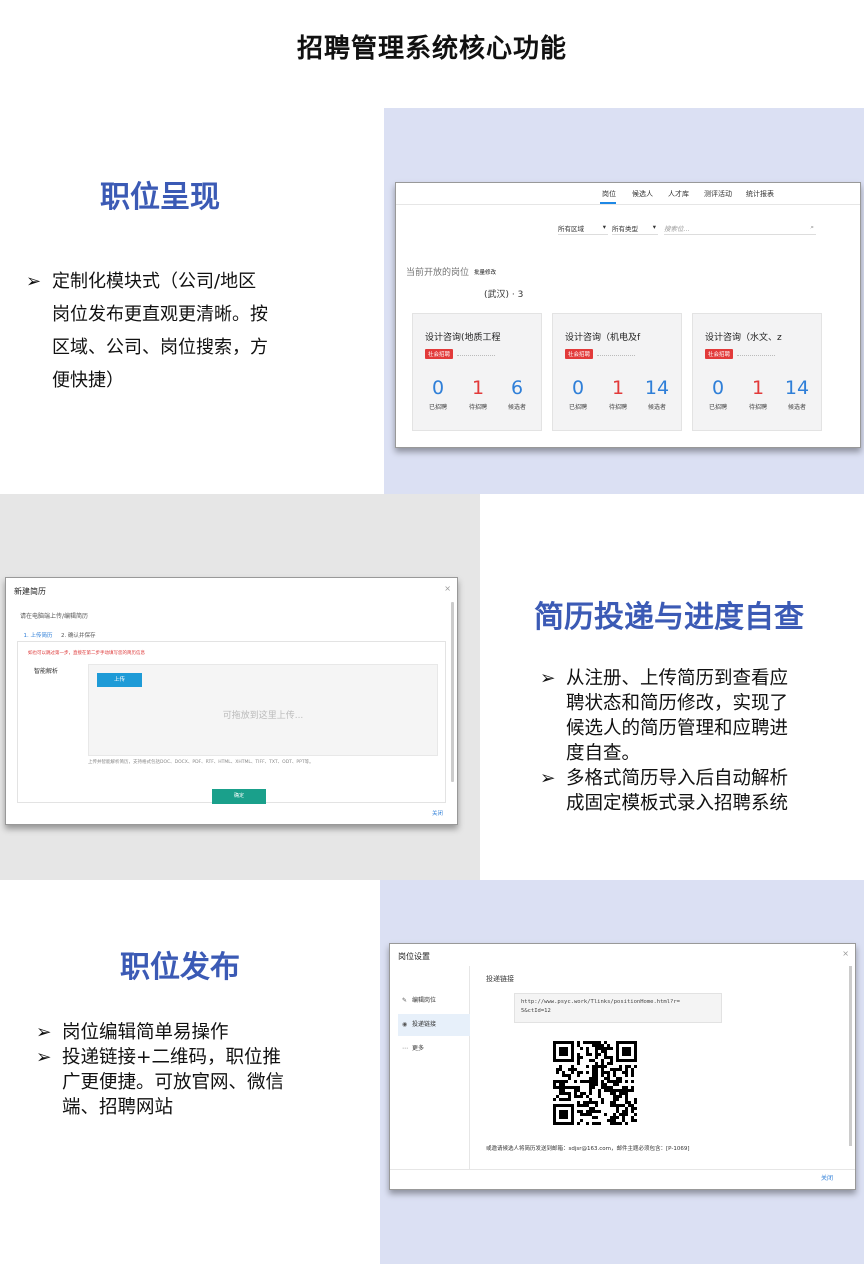 The image size is (864, 1264). I want to click on confirm-button: 确定, so click(239, 796).